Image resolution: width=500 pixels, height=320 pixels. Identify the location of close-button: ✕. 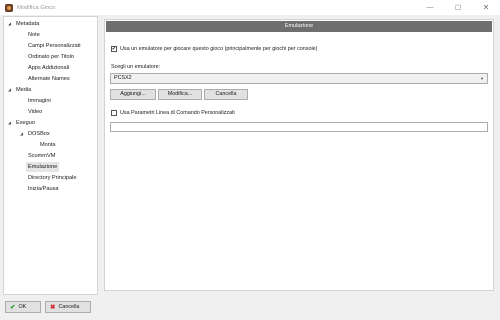
(486, 7).